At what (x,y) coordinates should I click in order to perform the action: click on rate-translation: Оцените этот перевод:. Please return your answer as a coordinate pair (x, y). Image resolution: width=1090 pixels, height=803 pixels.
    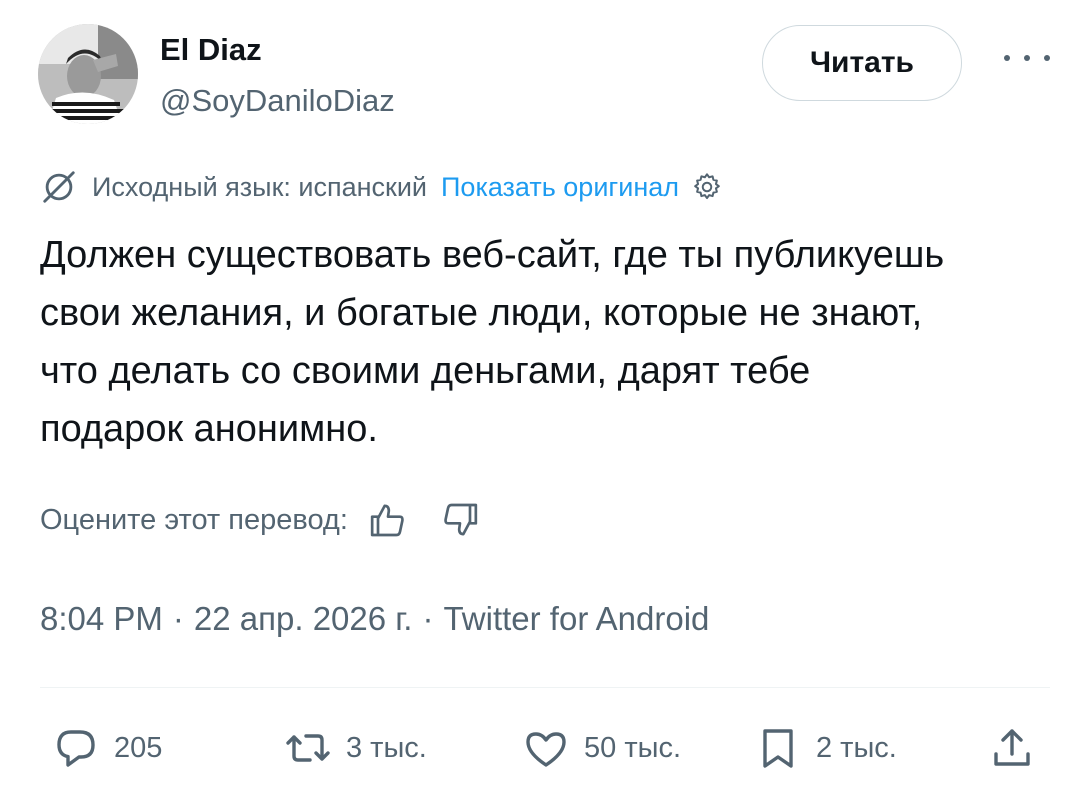
    Looking at the image, I should click on (260, 520).